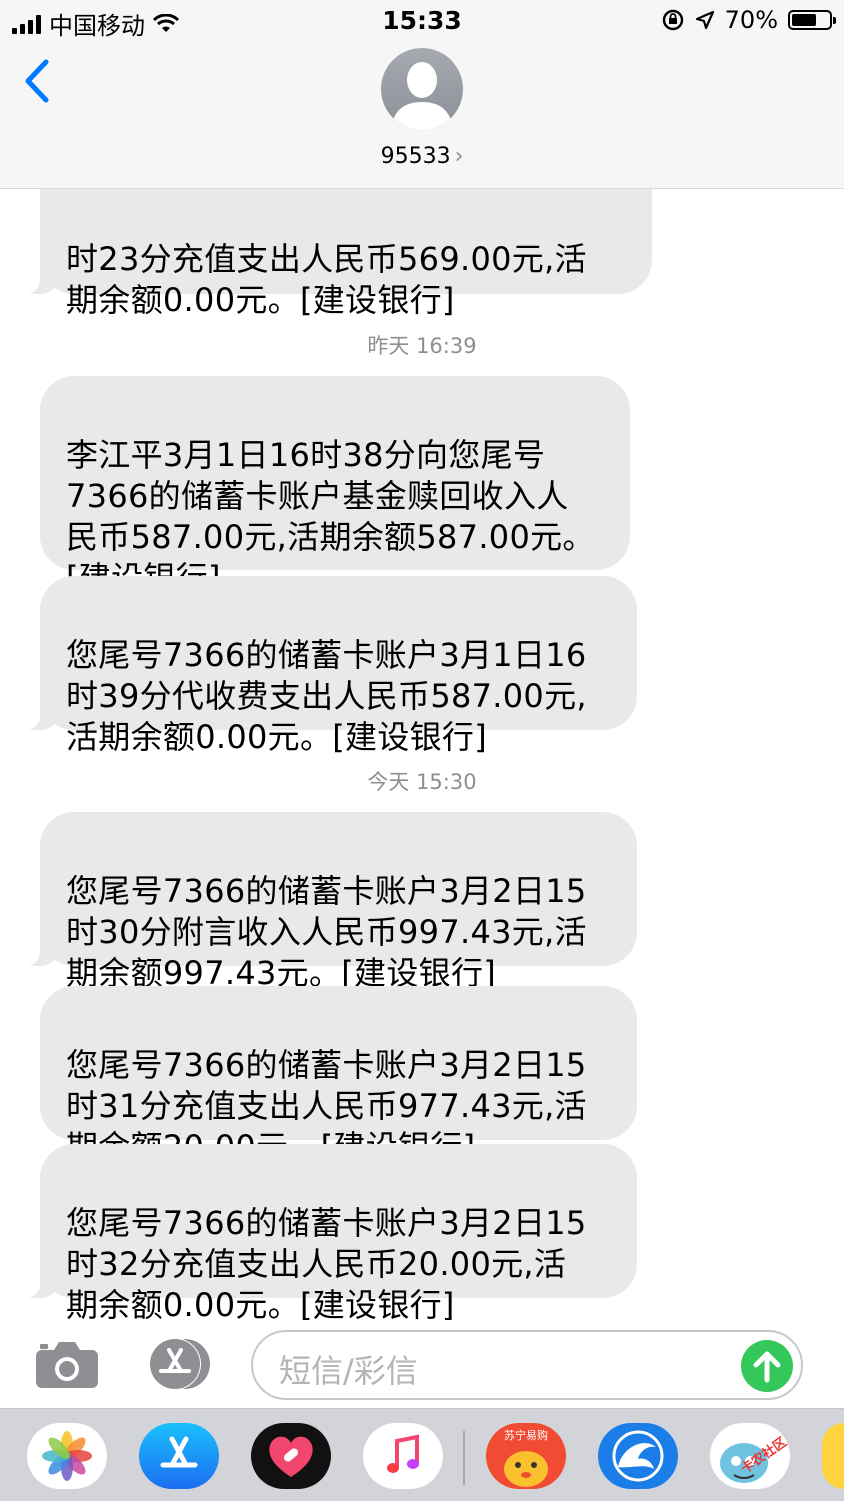  What do you see at coordinates (755, 1458) in the screenshot?
I see `kanong-icon: 卡农社区` at bounding box center [755, 1458].